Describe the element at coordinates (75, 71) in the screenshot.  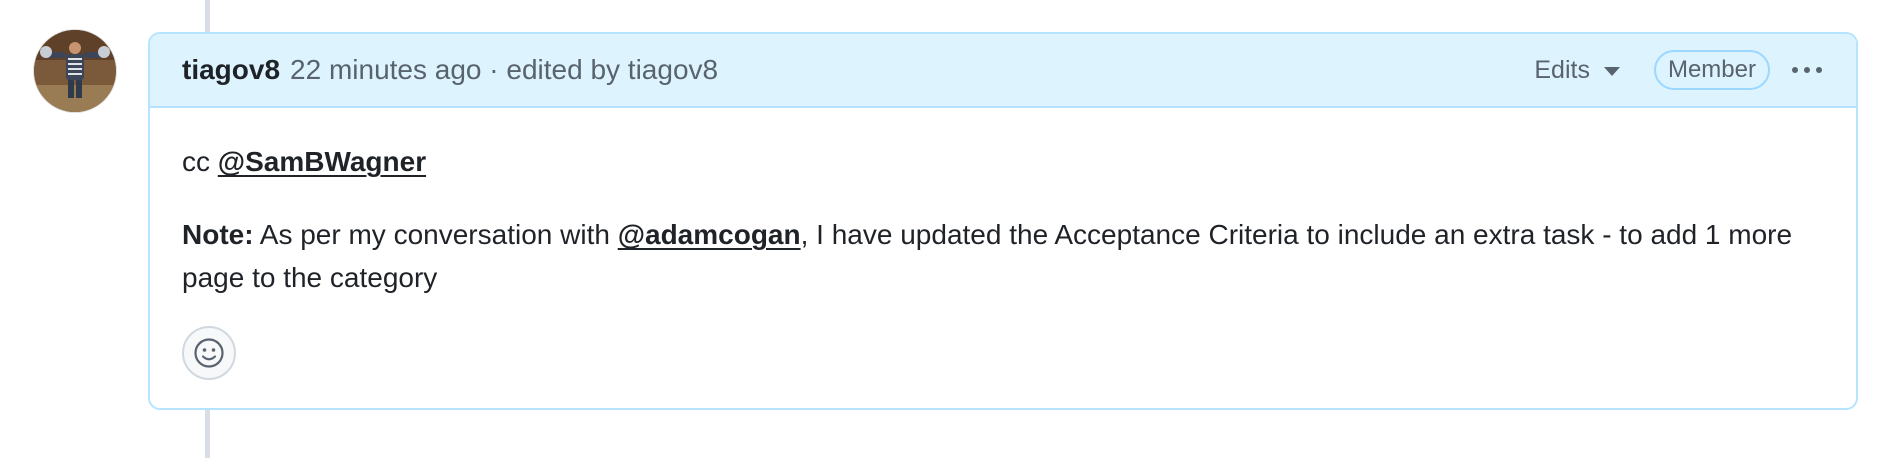
I see `author-avatar` at that location.